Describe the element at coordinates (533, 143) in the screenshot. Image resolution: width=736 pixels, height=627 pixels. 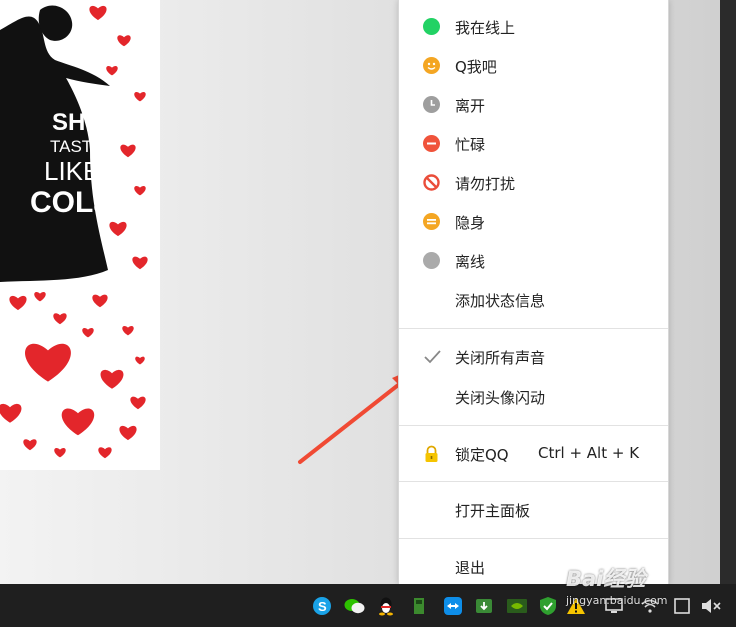
I see `menu-item-busy: 忙碌` at that location.